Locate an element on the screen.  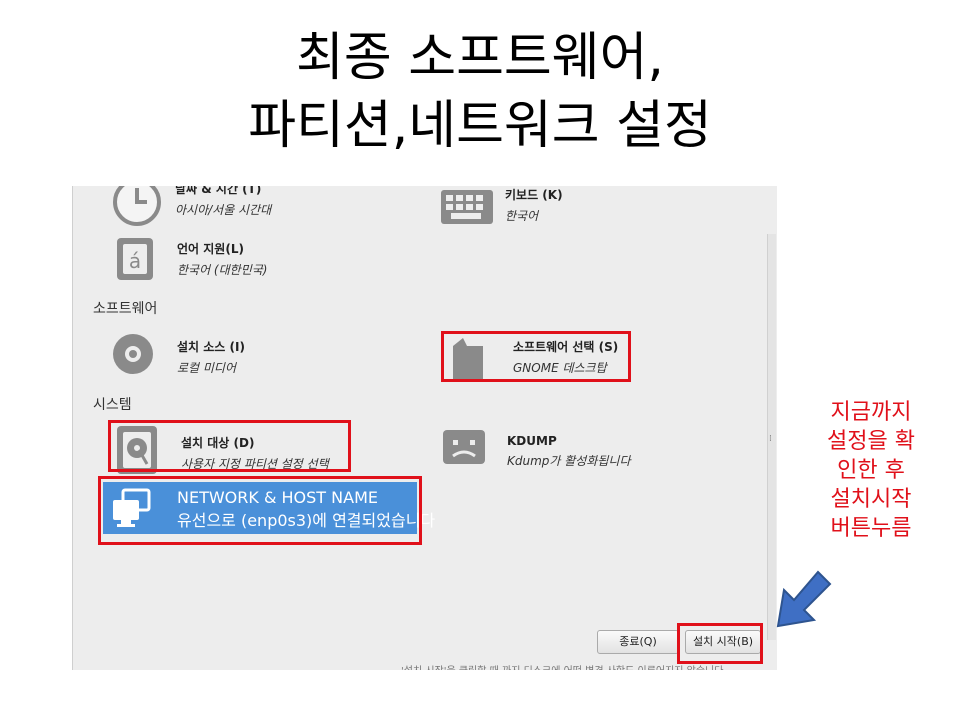
annotation-line-5: 버튼누름 is located at coordinates (871, 528).